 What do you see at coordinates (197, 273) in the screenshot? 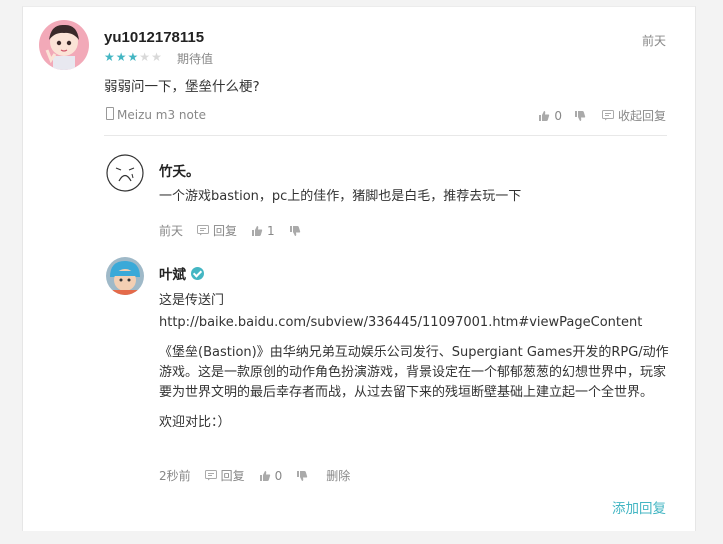
I see `verified-icon` at bounding box center [197, 273].